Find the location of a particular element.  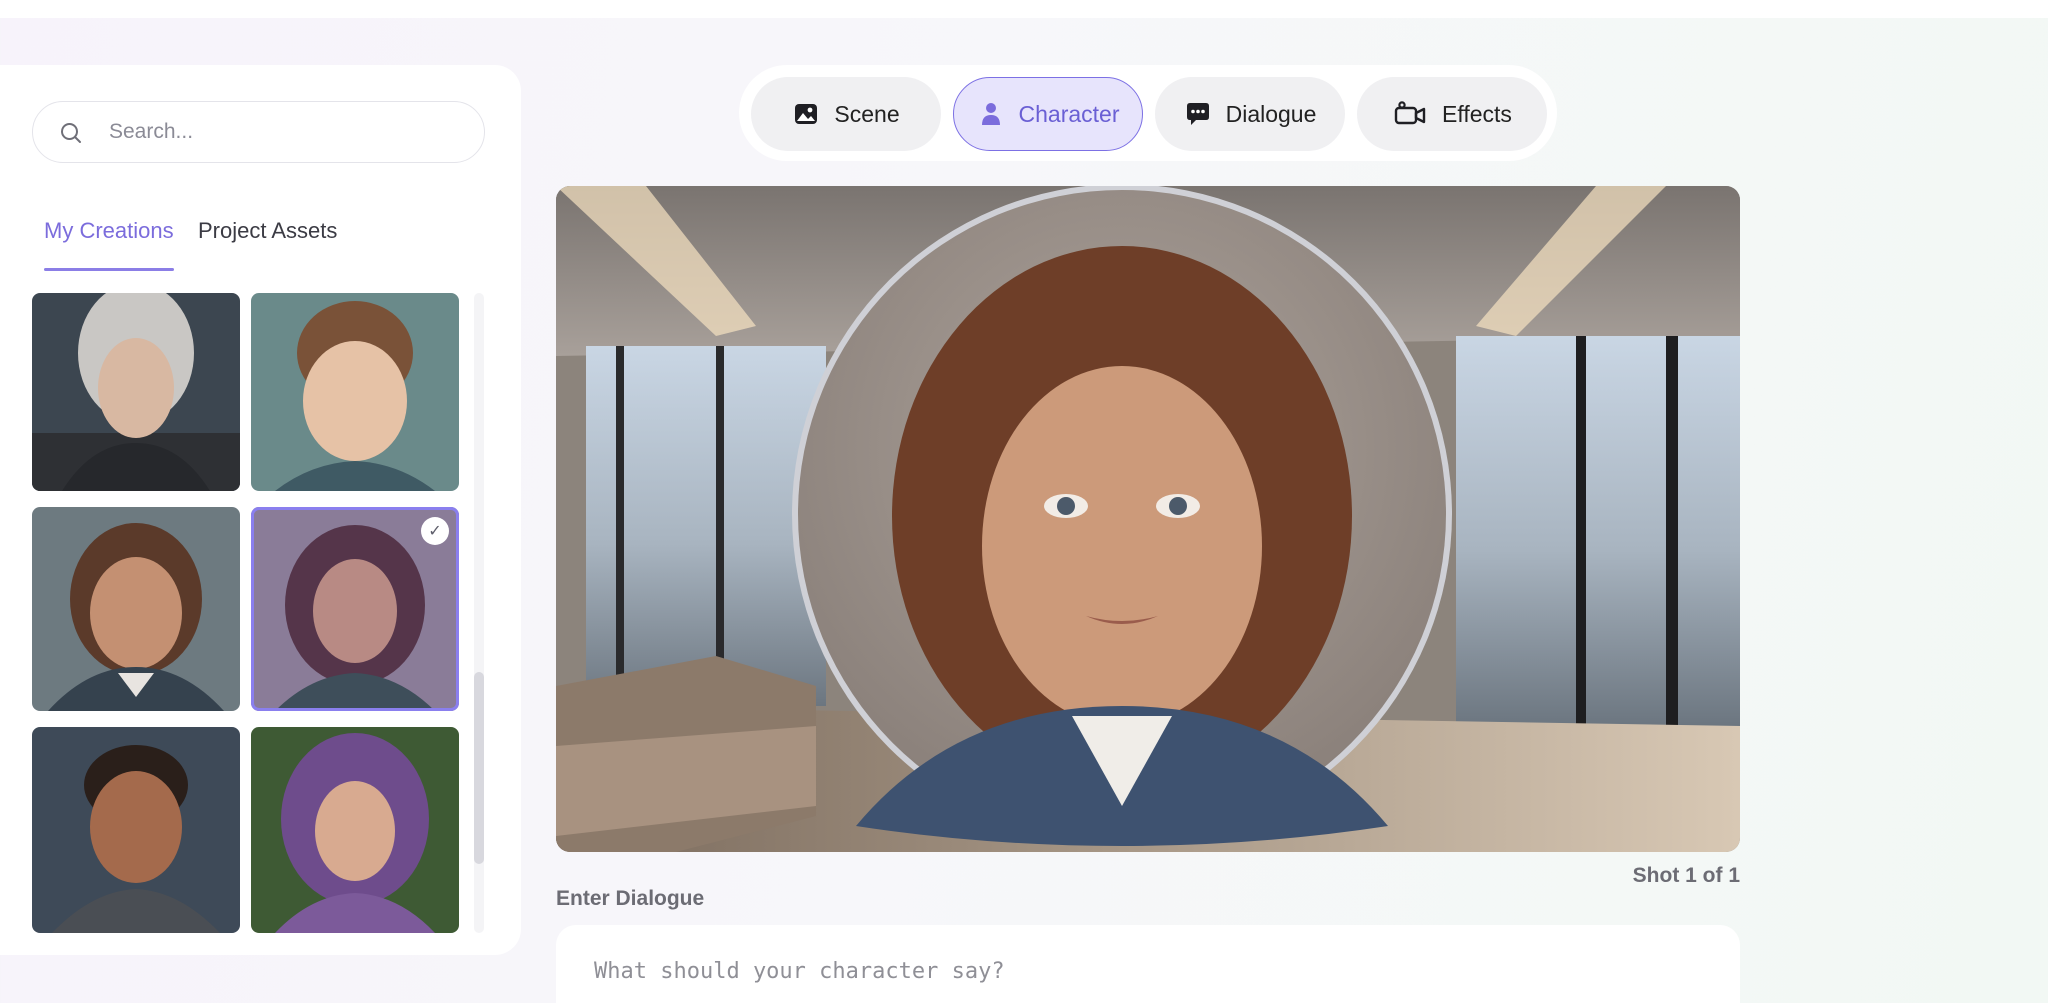

dialogue-button: Dialogue is located at coordinates (1250, 114).